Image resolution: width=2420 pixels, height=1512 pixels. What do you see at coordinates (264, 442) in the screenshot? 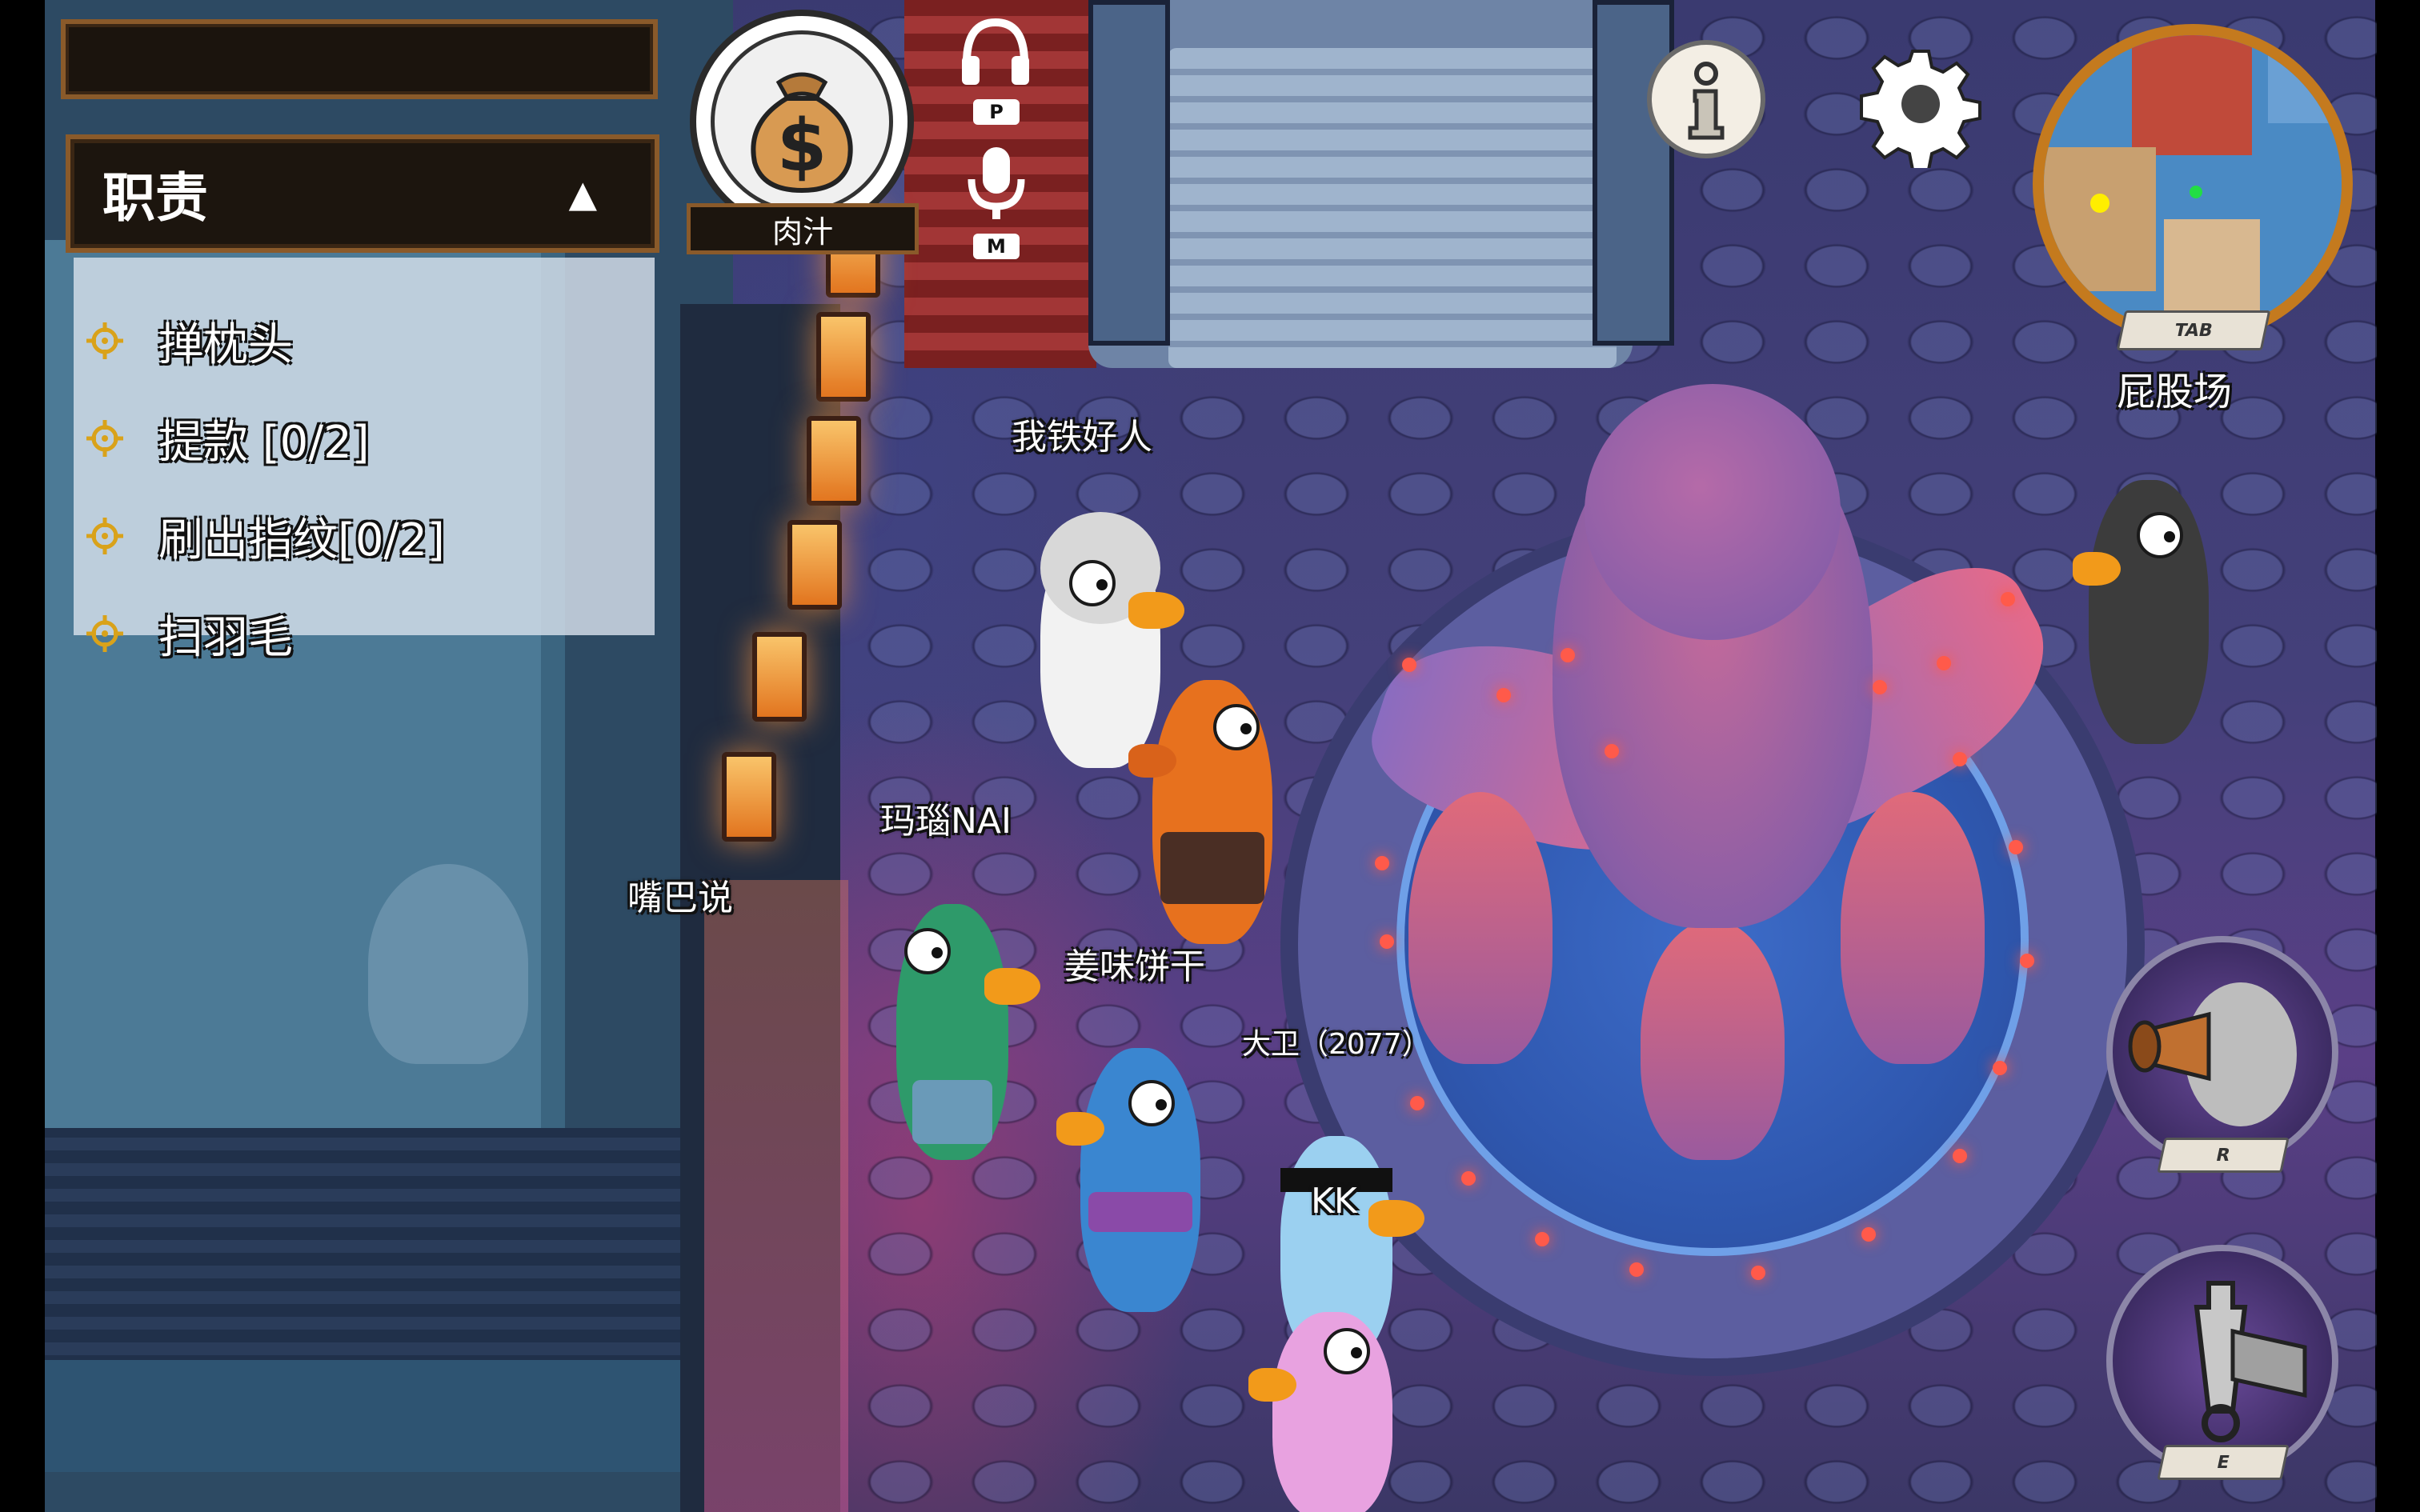
I see `task-label: 提款 [0/2]` at bounding box center [264, 442].